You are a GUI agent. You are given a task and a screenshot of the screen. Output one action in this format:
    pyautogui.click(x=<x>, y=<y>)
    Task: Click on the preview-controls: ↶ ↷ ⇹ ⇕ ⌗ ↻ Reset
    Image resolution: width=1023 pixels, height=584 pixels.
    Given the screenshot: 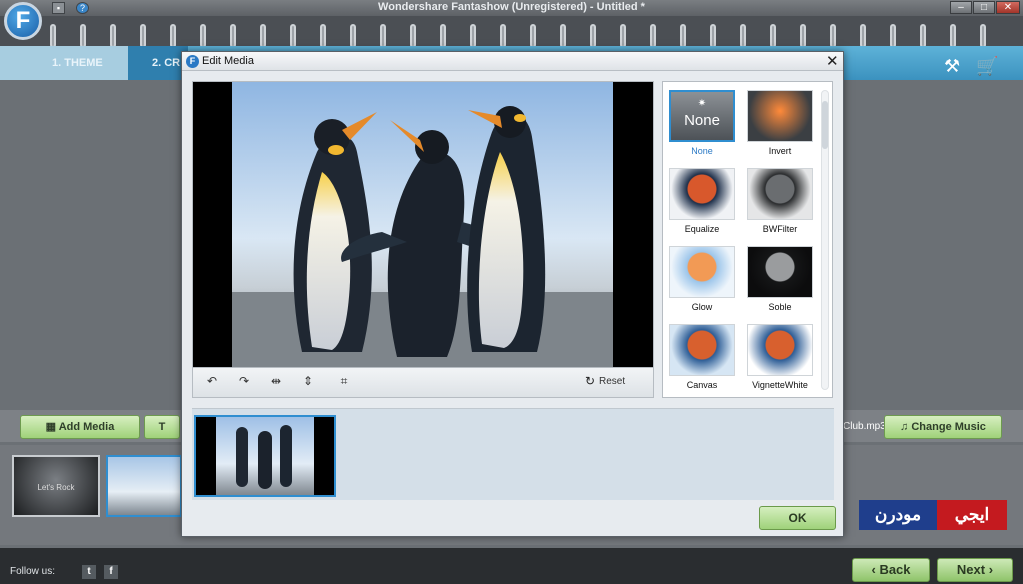 What is the action you would take?
    pyautogui.click(x=423, y=382)
    